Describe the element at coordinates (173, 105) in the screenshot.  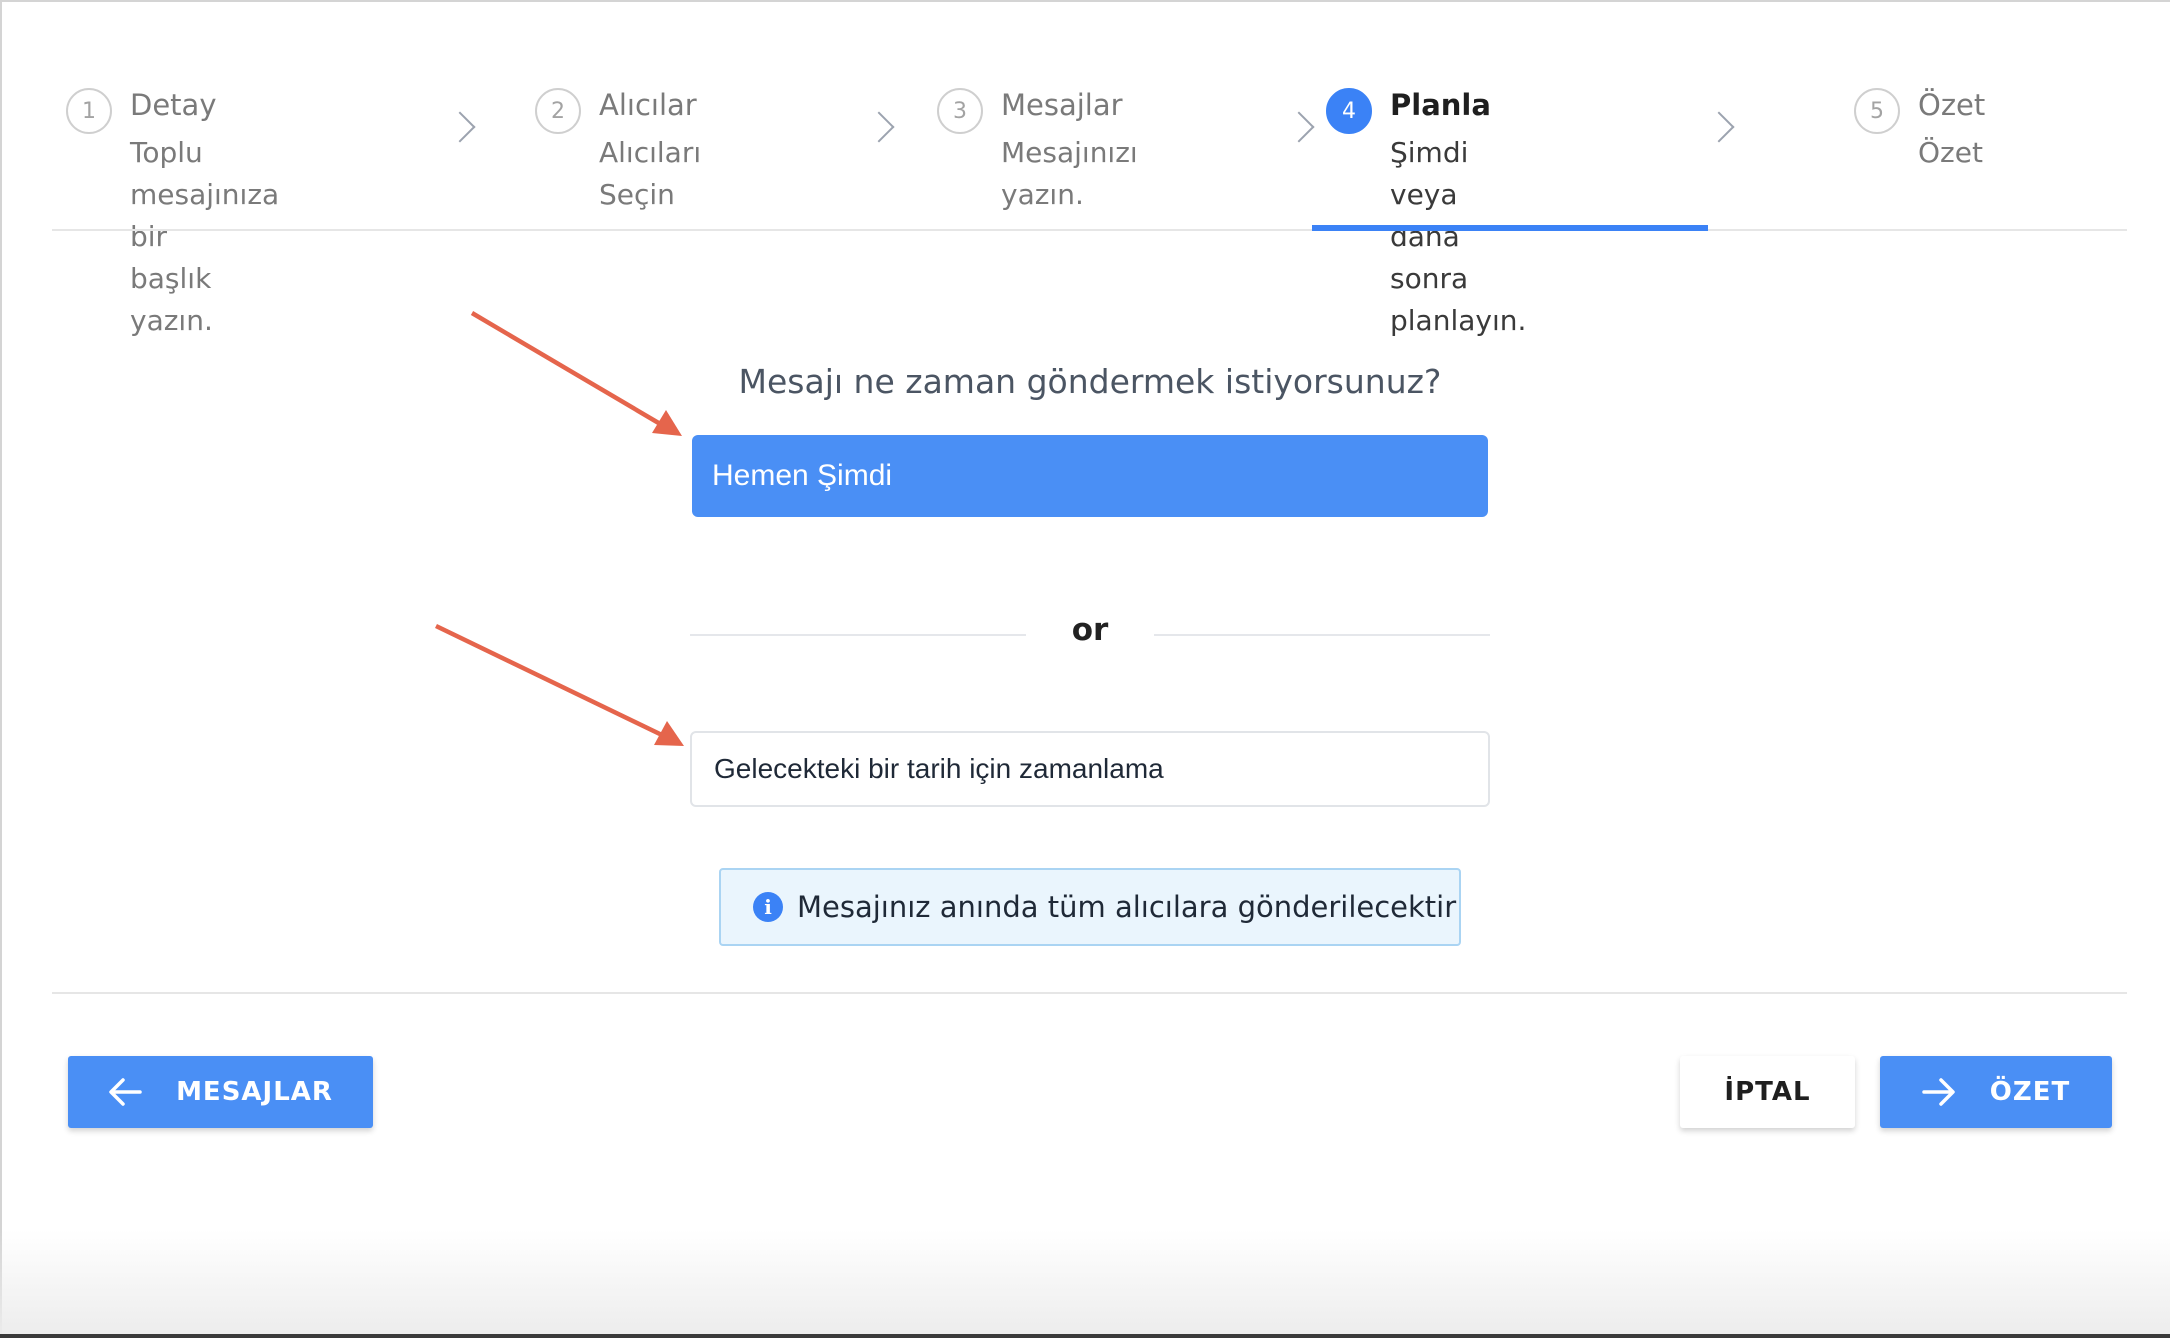
I see `step-title: Detay` at that location.